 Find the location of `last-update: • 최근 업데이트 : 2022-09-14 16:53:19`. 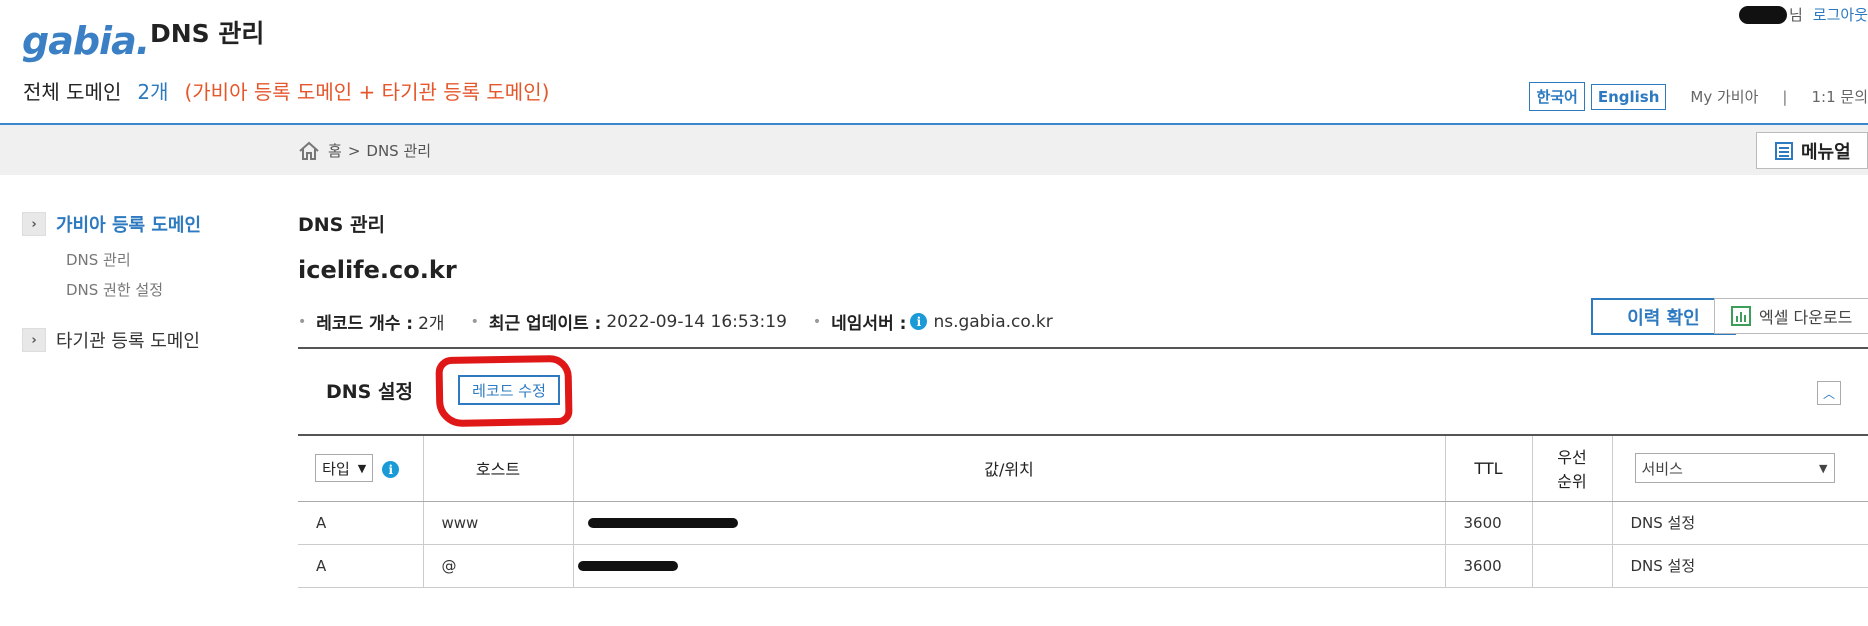

last-update: • 최근 업데이트 : 2022-09-14 16:53:19 is located at coordinates (629, 322).